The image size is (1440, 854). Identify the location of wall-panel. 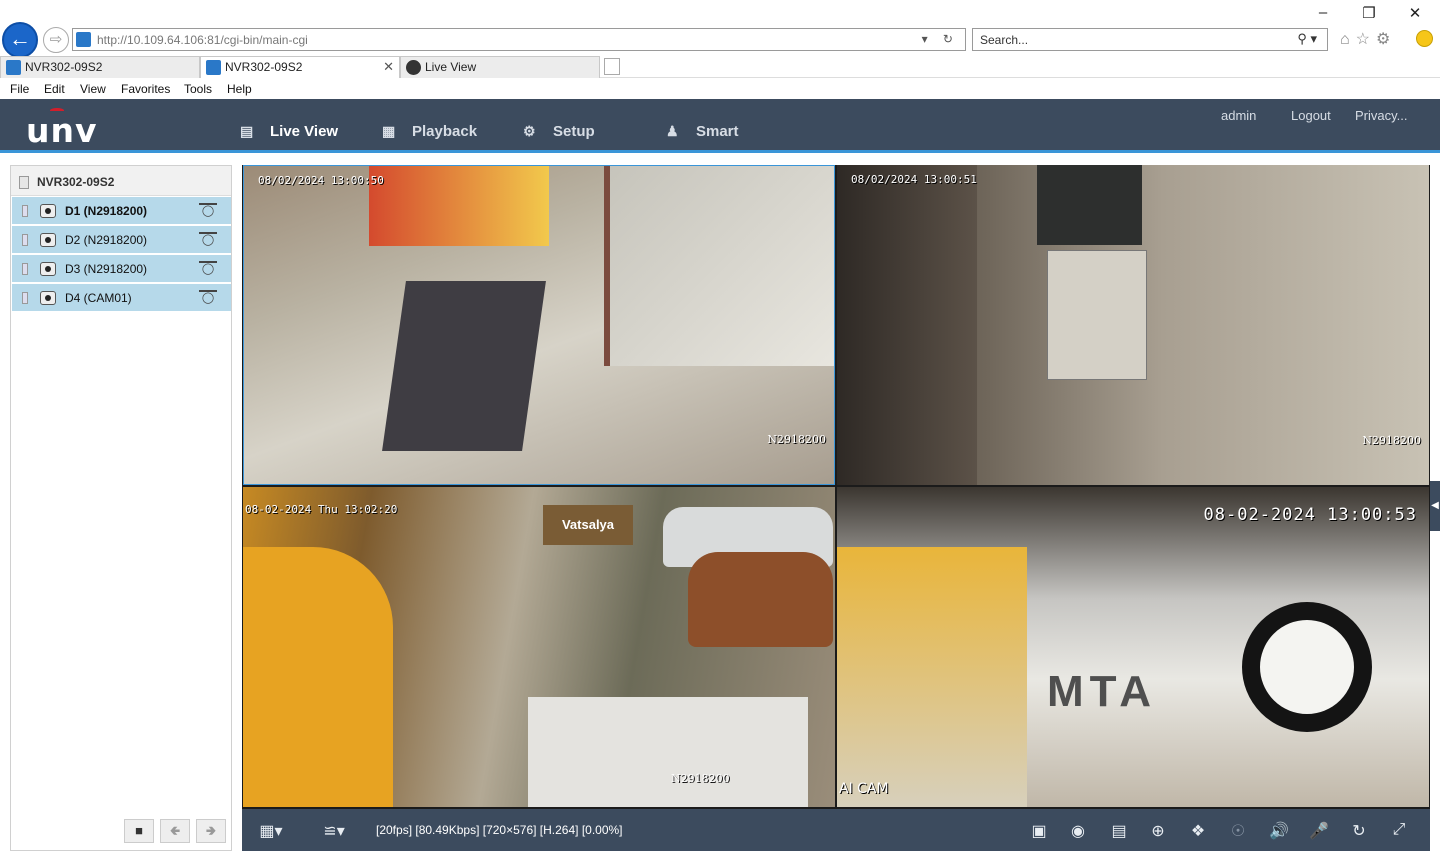
(1097, 315).